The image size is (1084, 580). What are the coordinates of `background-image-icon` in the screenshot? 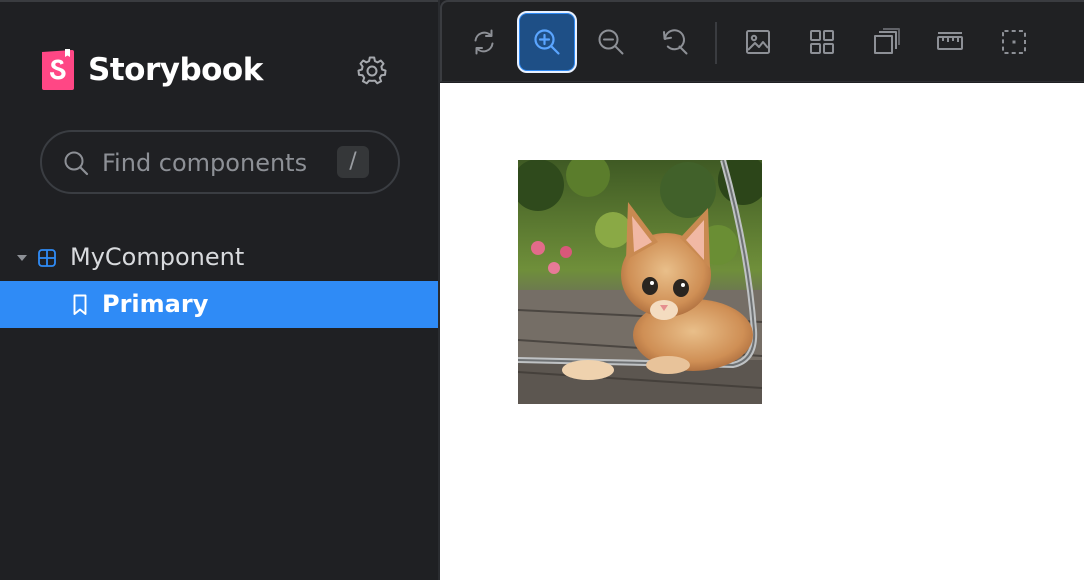 It's located at (758, 42).